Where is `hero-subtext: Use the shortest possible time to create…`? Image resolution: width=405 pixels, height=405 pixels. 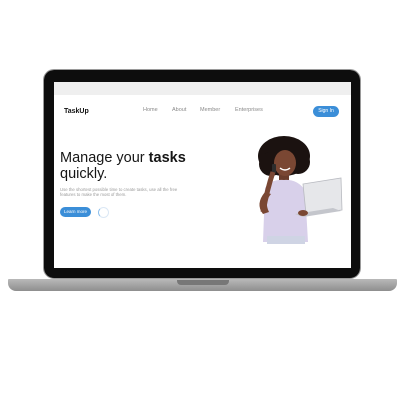 hero-subtext: Use the shortest possible time to create… is located at coordinates (119, 192).